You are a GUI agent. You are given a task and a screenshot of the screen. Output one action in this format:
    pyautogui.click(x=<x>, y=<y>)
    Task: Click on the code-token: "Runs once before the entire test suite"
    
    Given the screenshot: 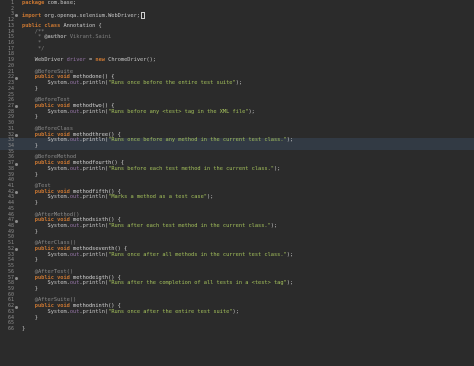 What is the action you would take?
    pyautogui.click(x=172, y=83)
    